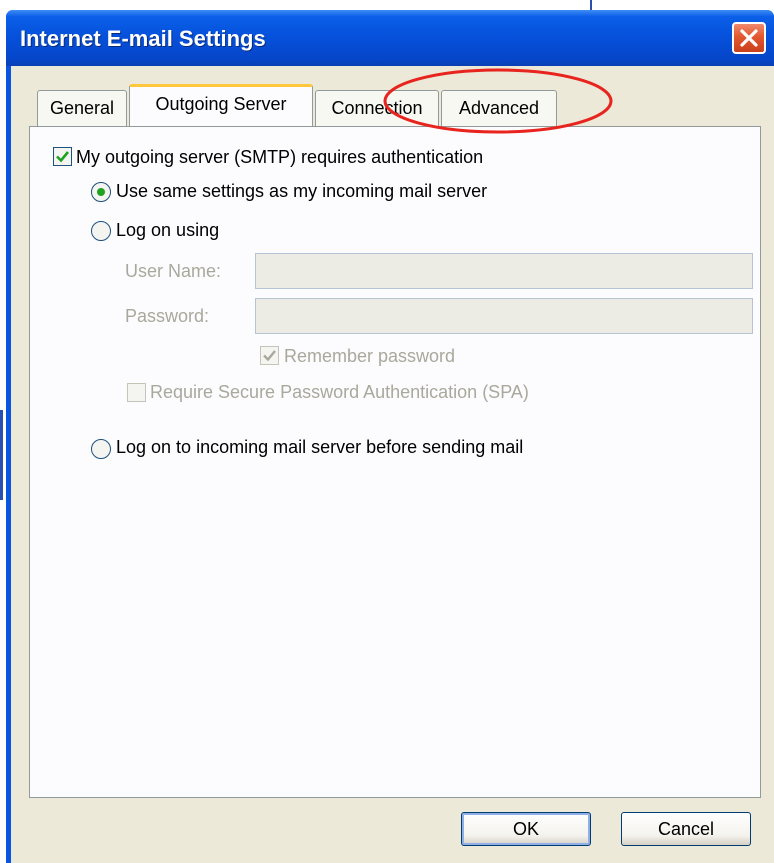 Image resolution: width=774 pixels, height=863 pixels. Describe the element at coordinates (167, 316) in the screenshot. I see `password-label: Password:` at that location.